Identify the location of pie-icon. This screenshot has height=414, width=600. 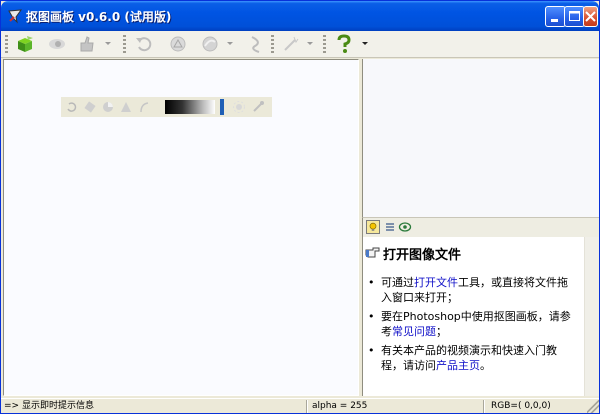
(108, 107).